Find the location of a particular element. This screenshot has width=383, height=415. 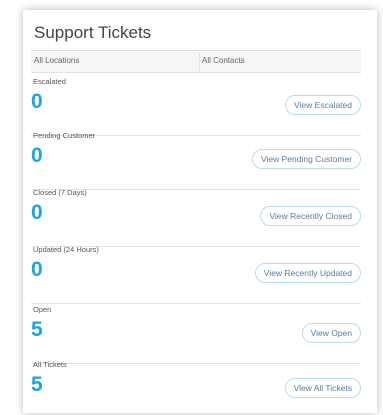

escalated-count: 0 is located at coordinates (37, 101).